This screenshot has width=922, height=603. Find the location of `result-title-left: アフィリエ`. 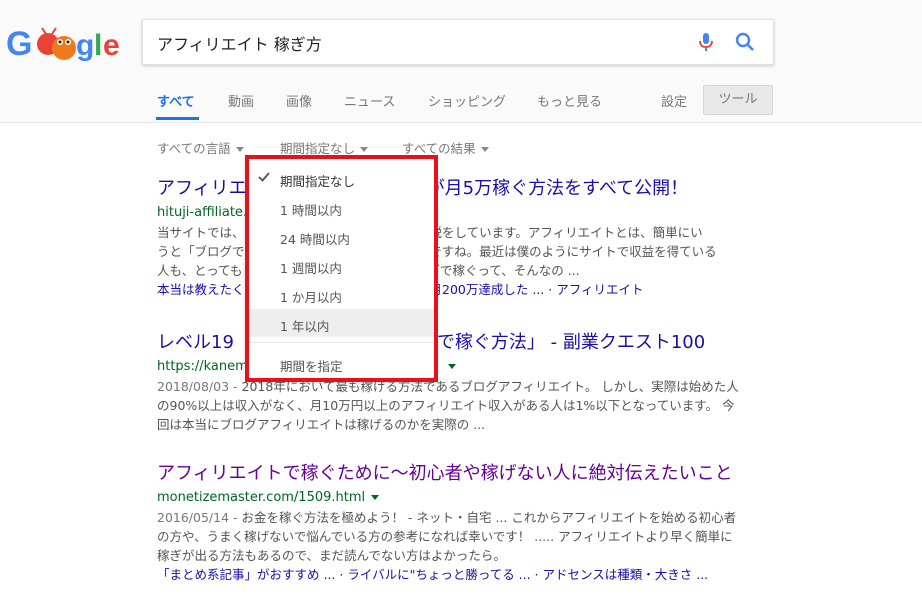

result-title-left: アフィリエ is located at coordinates (202, 188).